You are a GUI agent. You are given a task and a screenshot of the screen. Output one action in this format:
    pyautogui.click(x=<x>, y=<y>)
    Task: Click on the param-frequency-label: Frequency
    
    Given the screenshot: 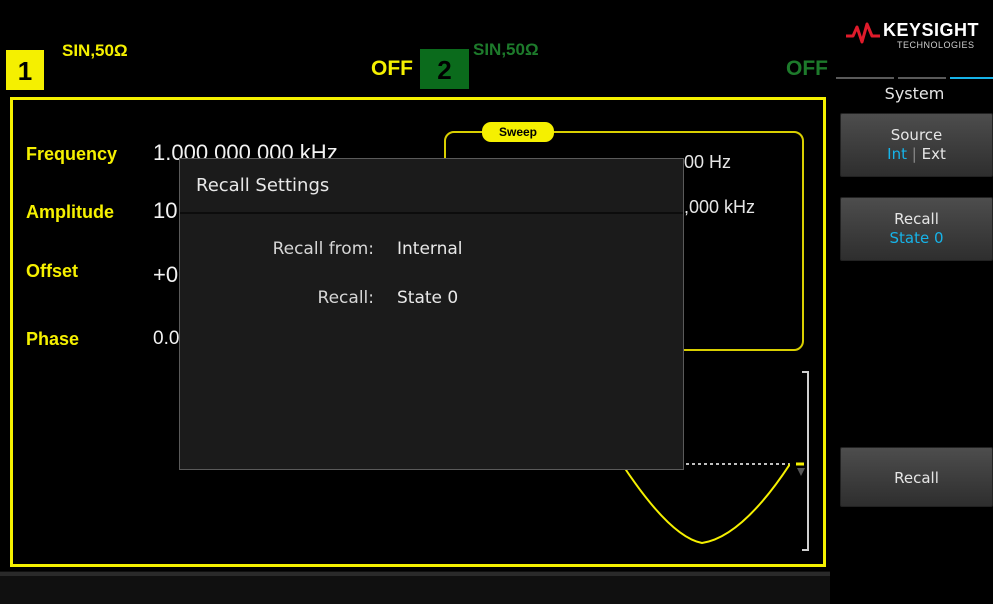 What is the action you would take?
    pyautogui.click(x=71, y=154)
    